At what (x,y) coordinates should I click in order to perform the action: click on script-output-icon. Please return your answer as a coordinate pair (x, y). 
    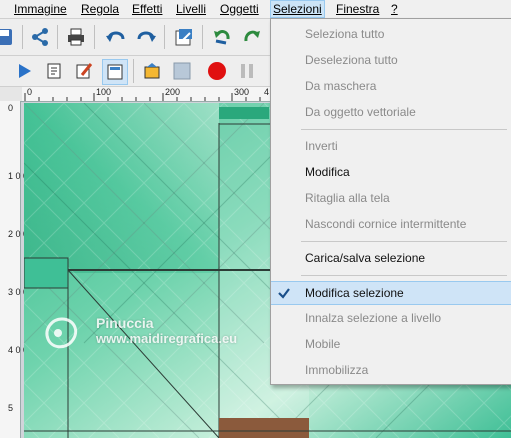
    Looking at the image, I should click on (115, 72).